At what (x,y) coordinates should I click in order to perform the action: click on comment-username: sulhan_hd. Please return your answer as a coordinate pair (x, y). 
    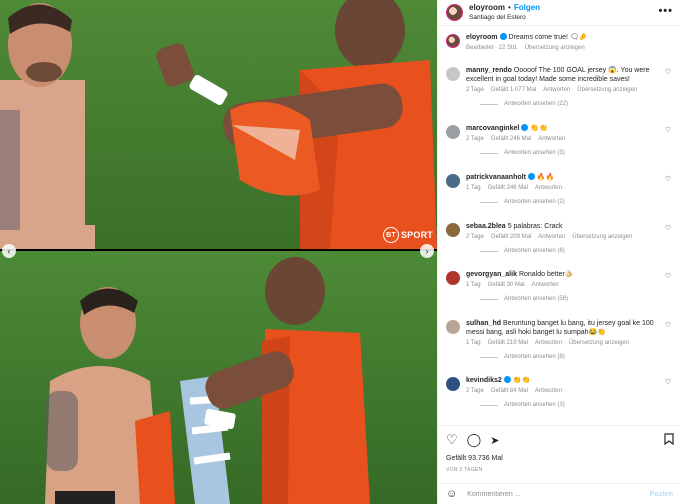
    Looking at the image, I should click on (483, 323).